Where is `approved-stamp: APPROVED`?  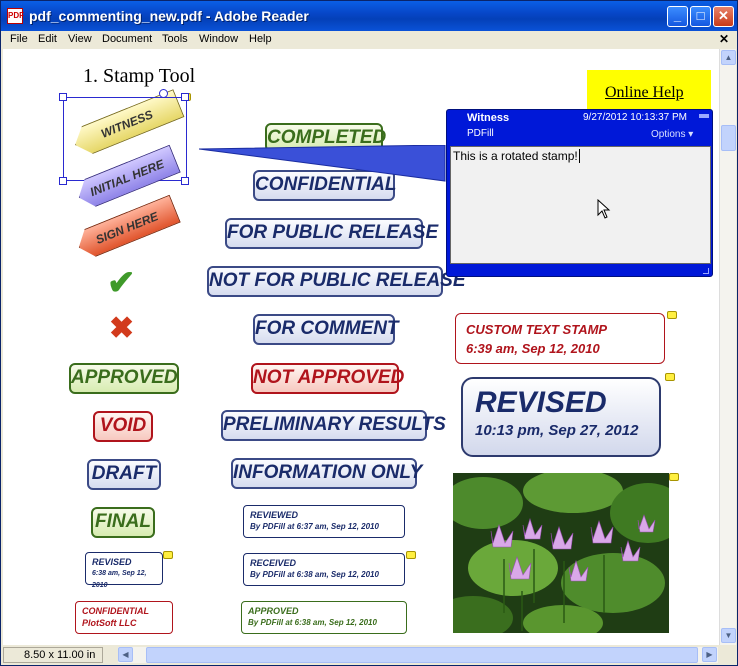
approved-stamp: APPROVED is located at coordinates (124, 378).